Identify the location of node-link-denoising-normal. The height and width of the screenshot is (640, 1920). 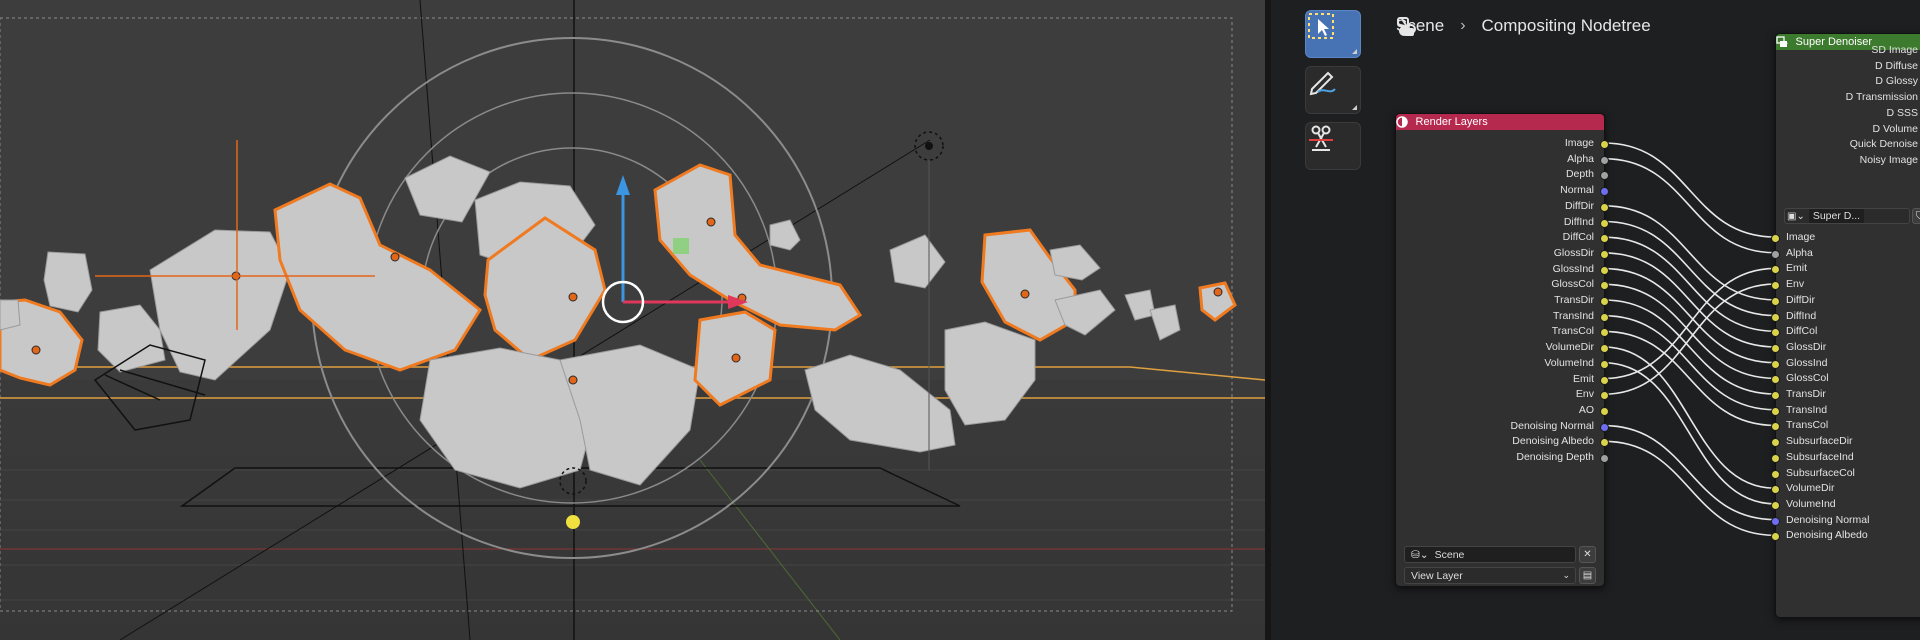
(1689, 472).